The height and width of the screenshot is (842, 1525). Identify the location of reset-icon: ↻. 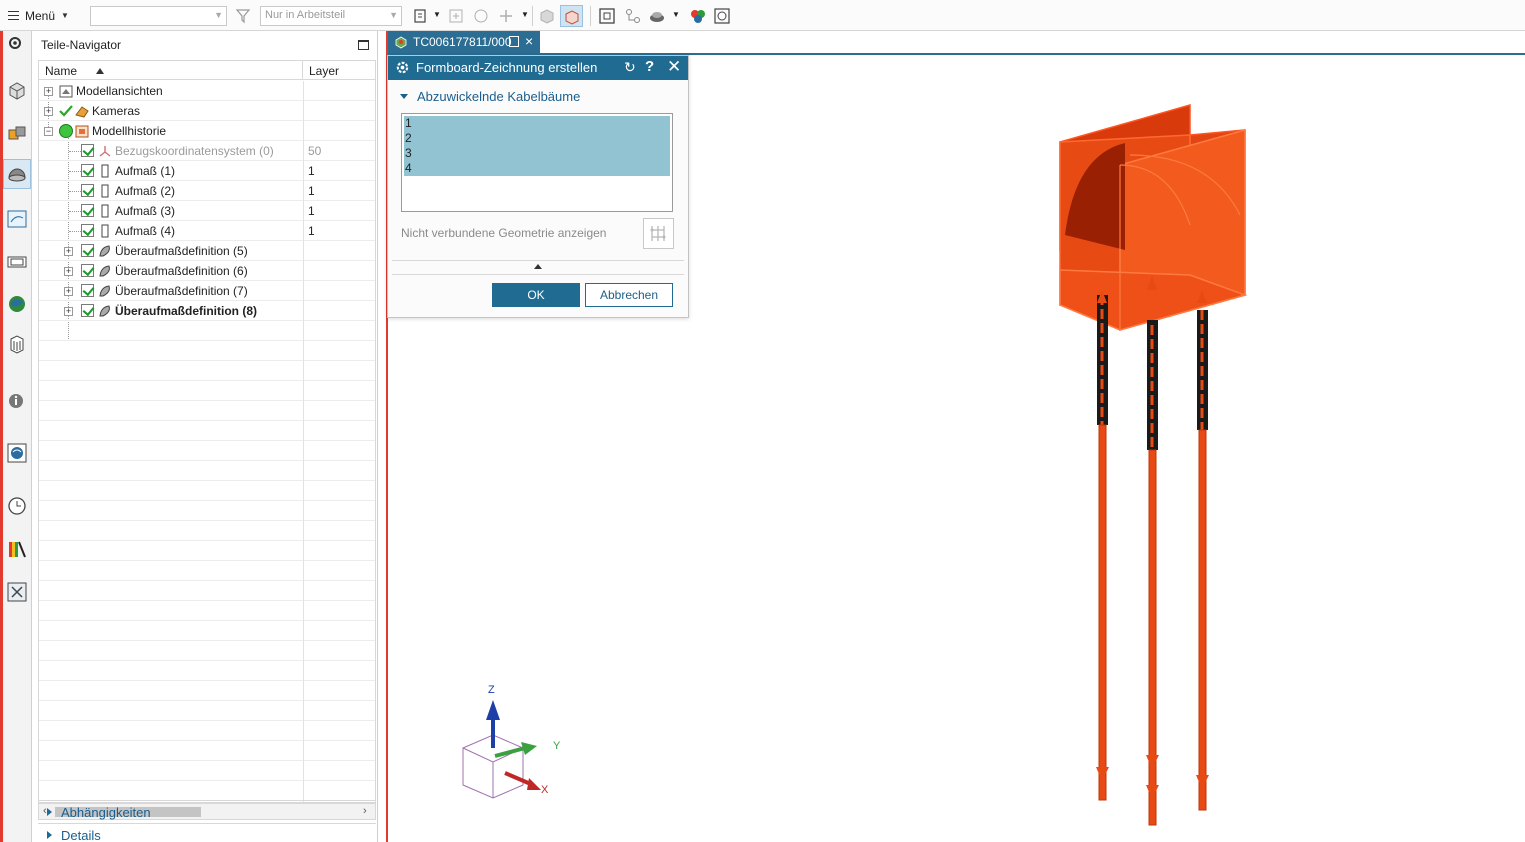
(630, 67).